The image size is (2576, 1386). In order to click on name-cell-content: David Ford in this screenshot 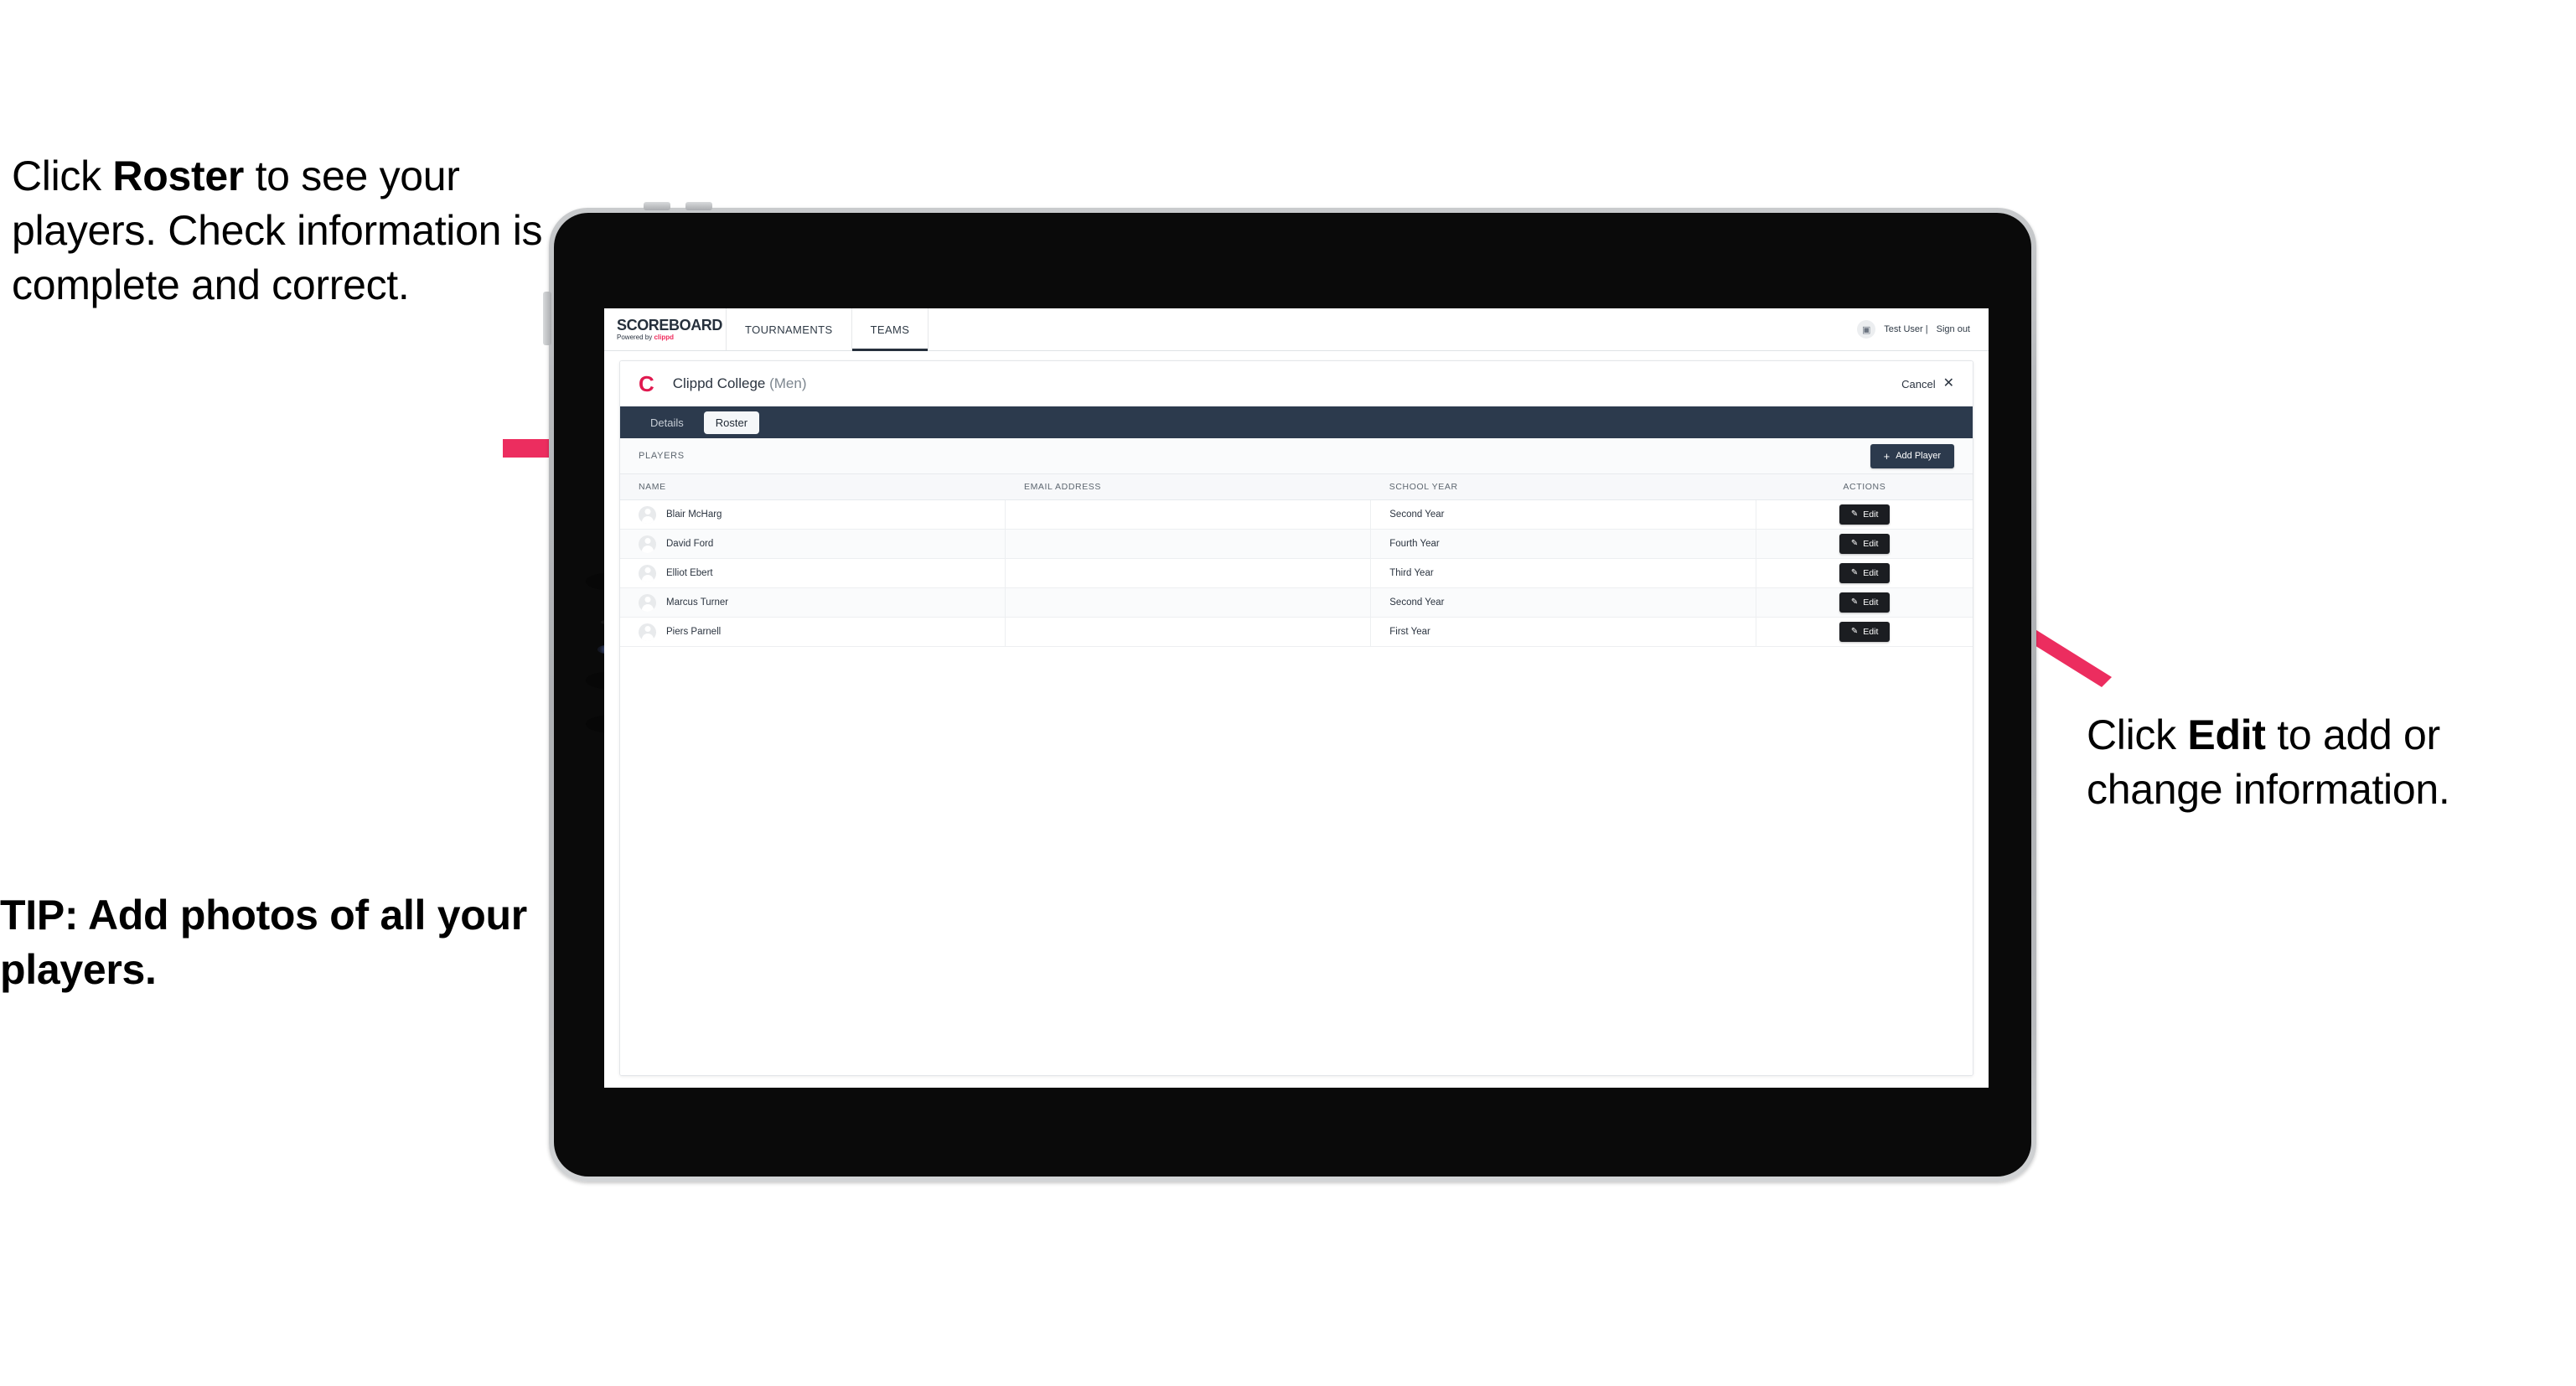, I will do `click(812, 544)`.